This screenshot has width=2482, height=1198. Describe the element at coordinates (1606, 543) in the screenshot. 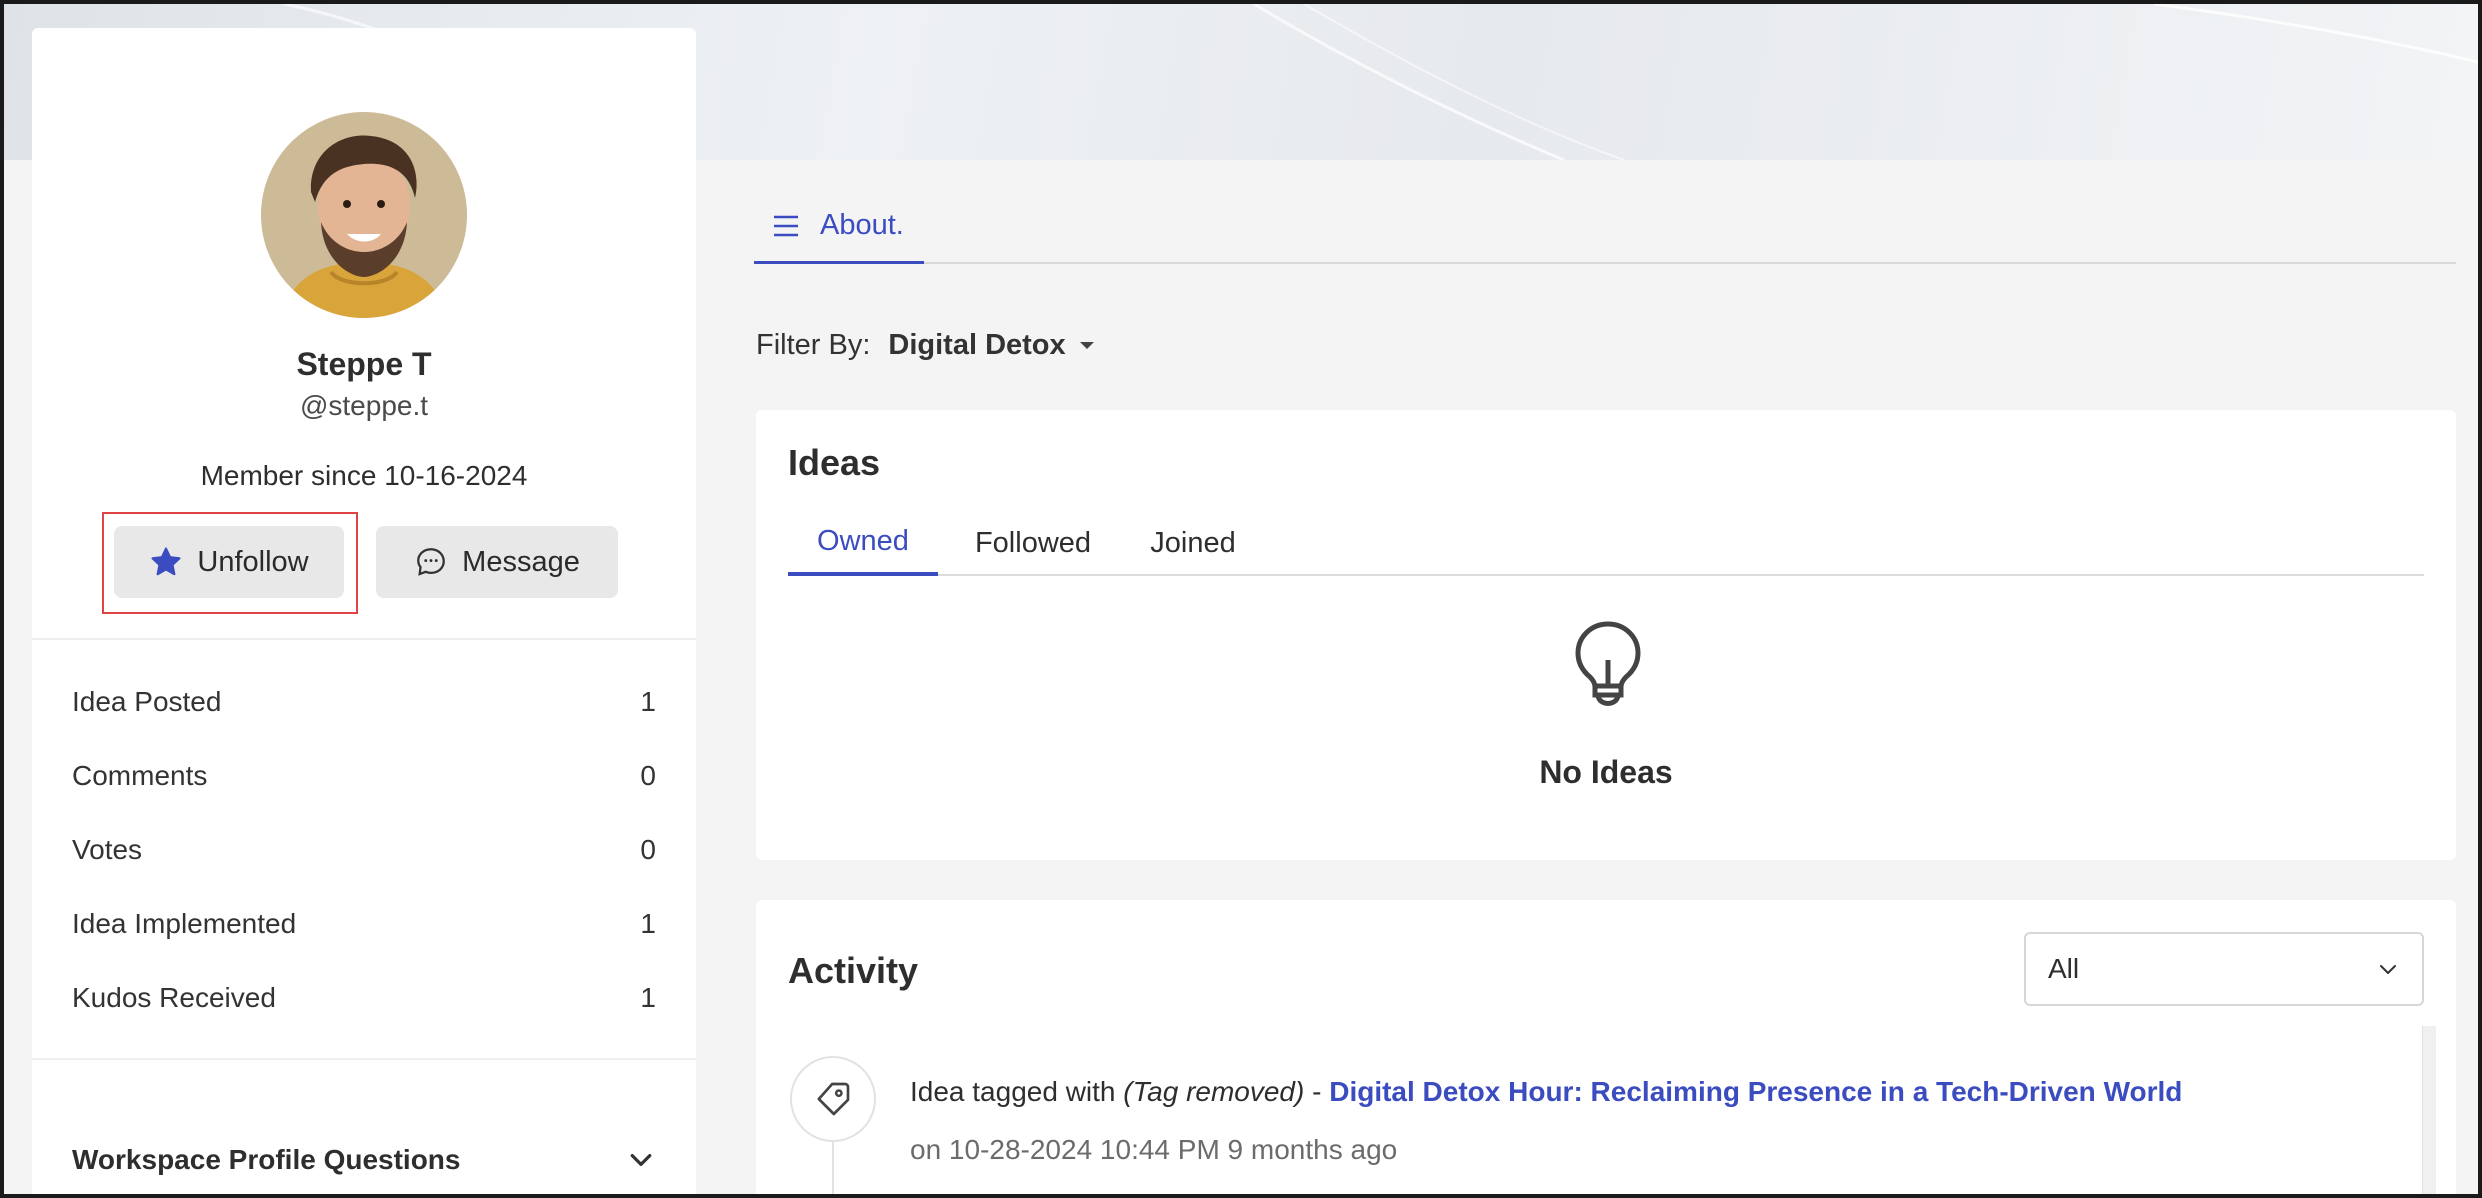

I see `ideas-tabs: Owned Followed Joined` at that location.